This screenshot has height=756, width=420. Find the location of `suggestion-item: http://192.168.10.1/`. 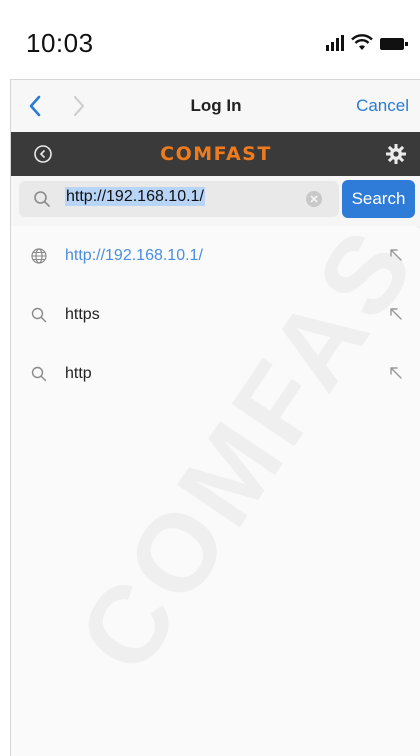

suggestion-item: http://192.168.10.1/ is located at coordinates (215, 255).